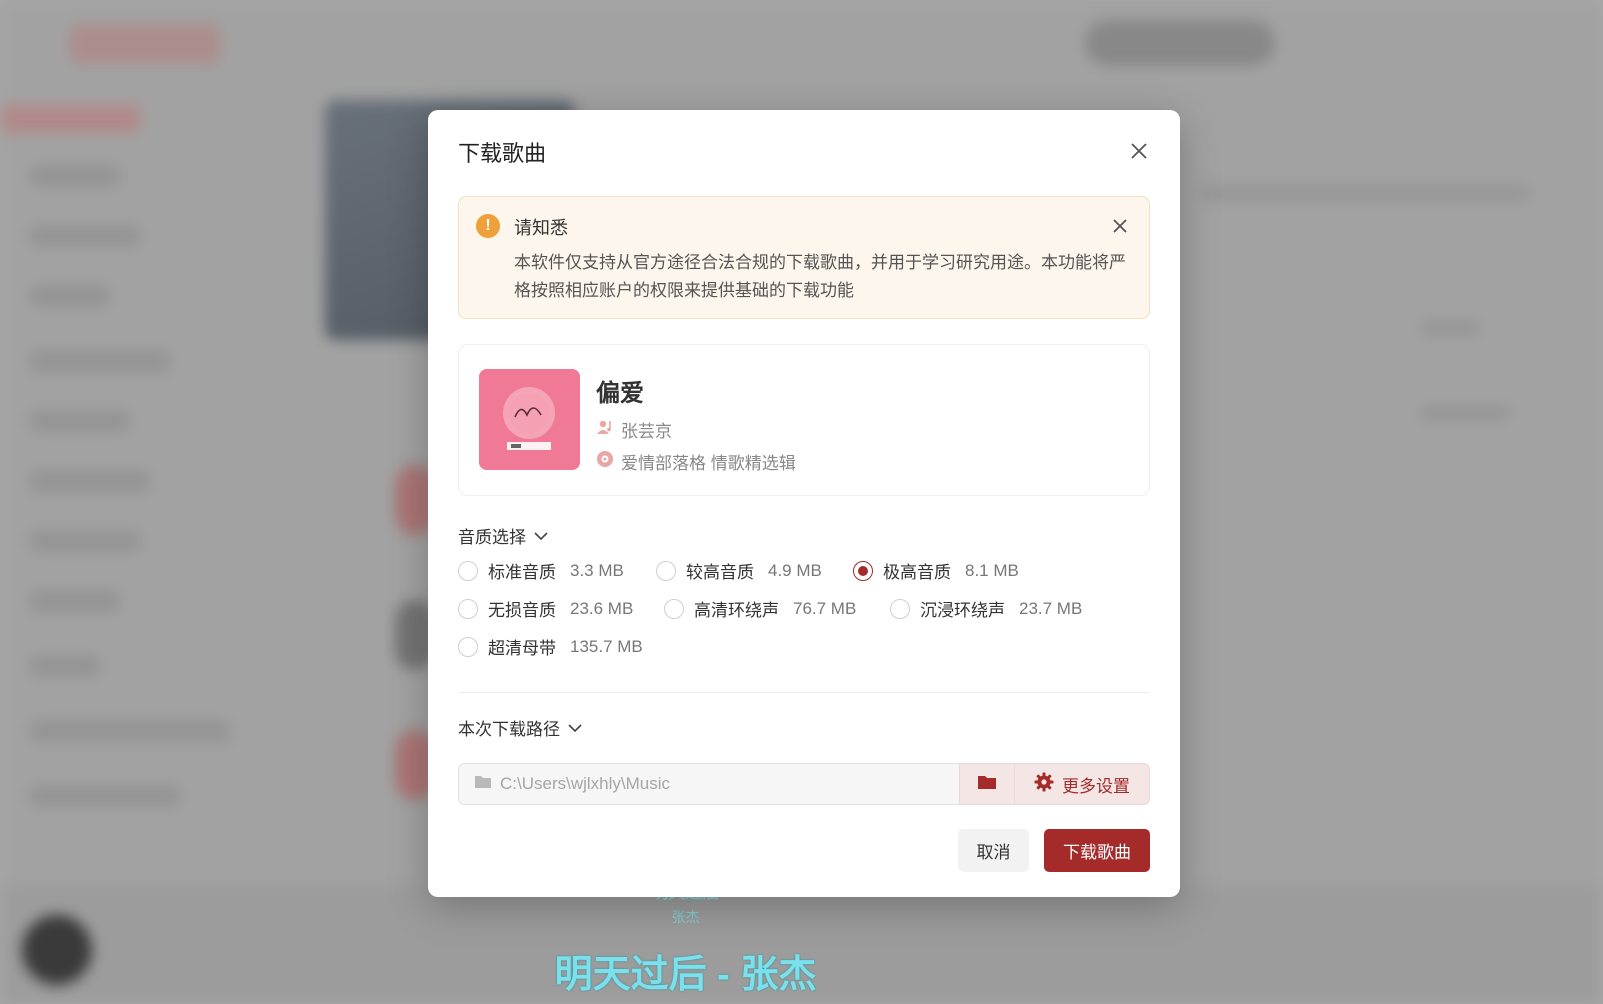 The height and width of the screenshot is (1004, 1603). What do you see at coordinates (917, 572) in the screenshot?
I see `quality-option-label: 极高音质` at bounding box center [917, 572].